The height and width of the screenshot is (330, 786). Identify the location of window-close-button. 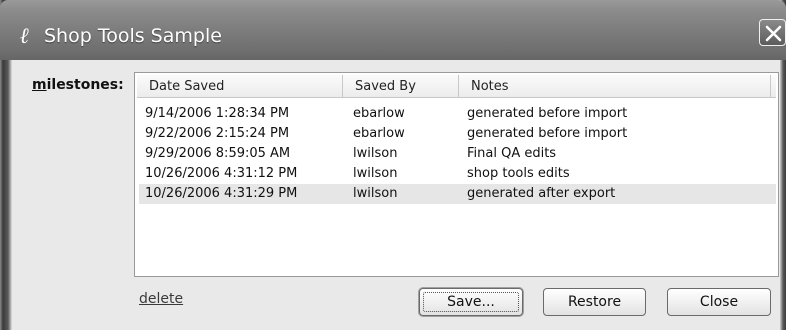
(772, 32).